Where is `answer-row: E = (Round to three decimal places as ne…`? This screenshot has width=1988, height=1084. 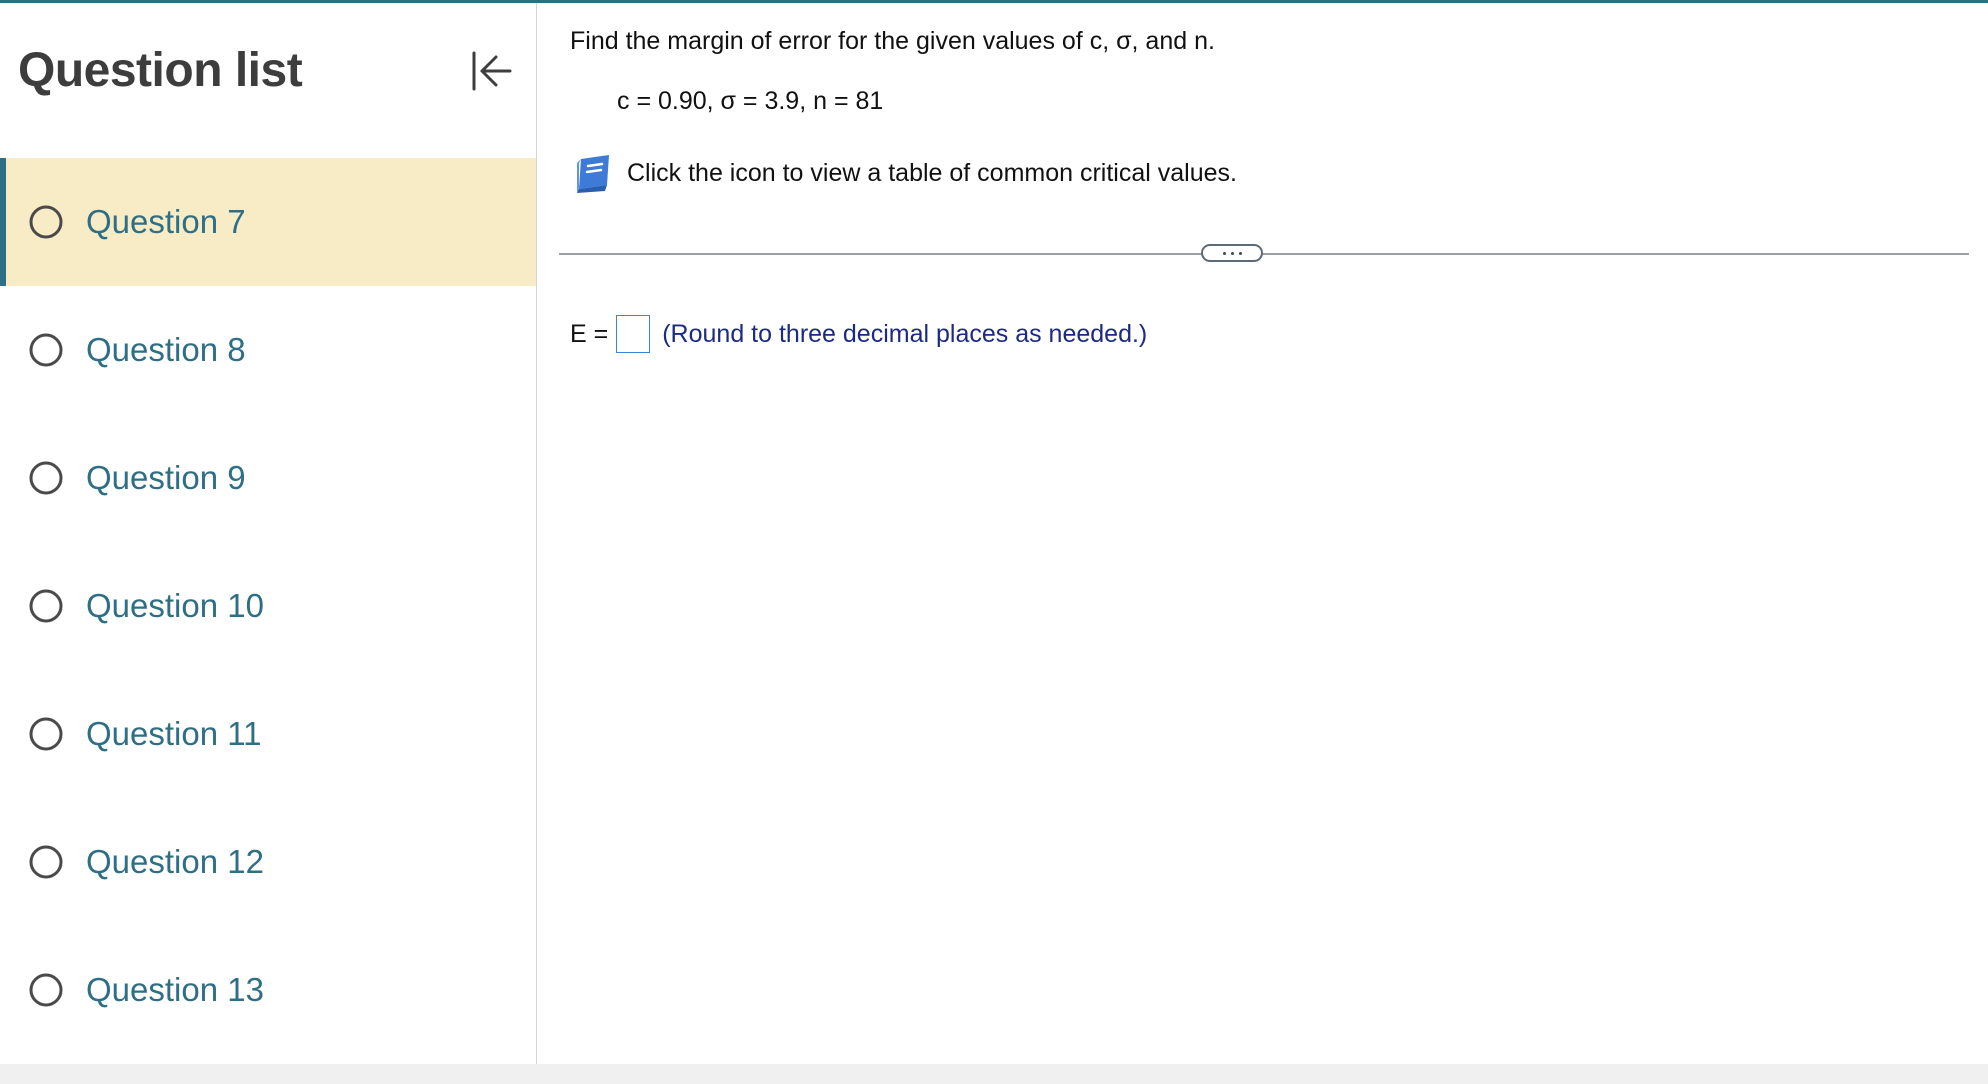 answer-row: E = (Round to three decimal places as ne… is located at coordinates (858, 334).